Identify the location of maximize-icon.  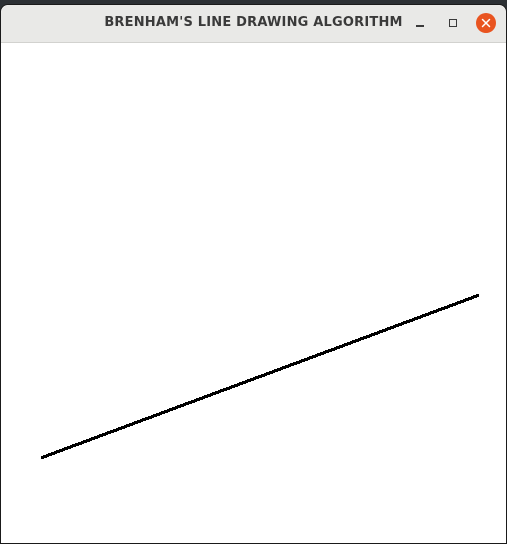
(453, 23).